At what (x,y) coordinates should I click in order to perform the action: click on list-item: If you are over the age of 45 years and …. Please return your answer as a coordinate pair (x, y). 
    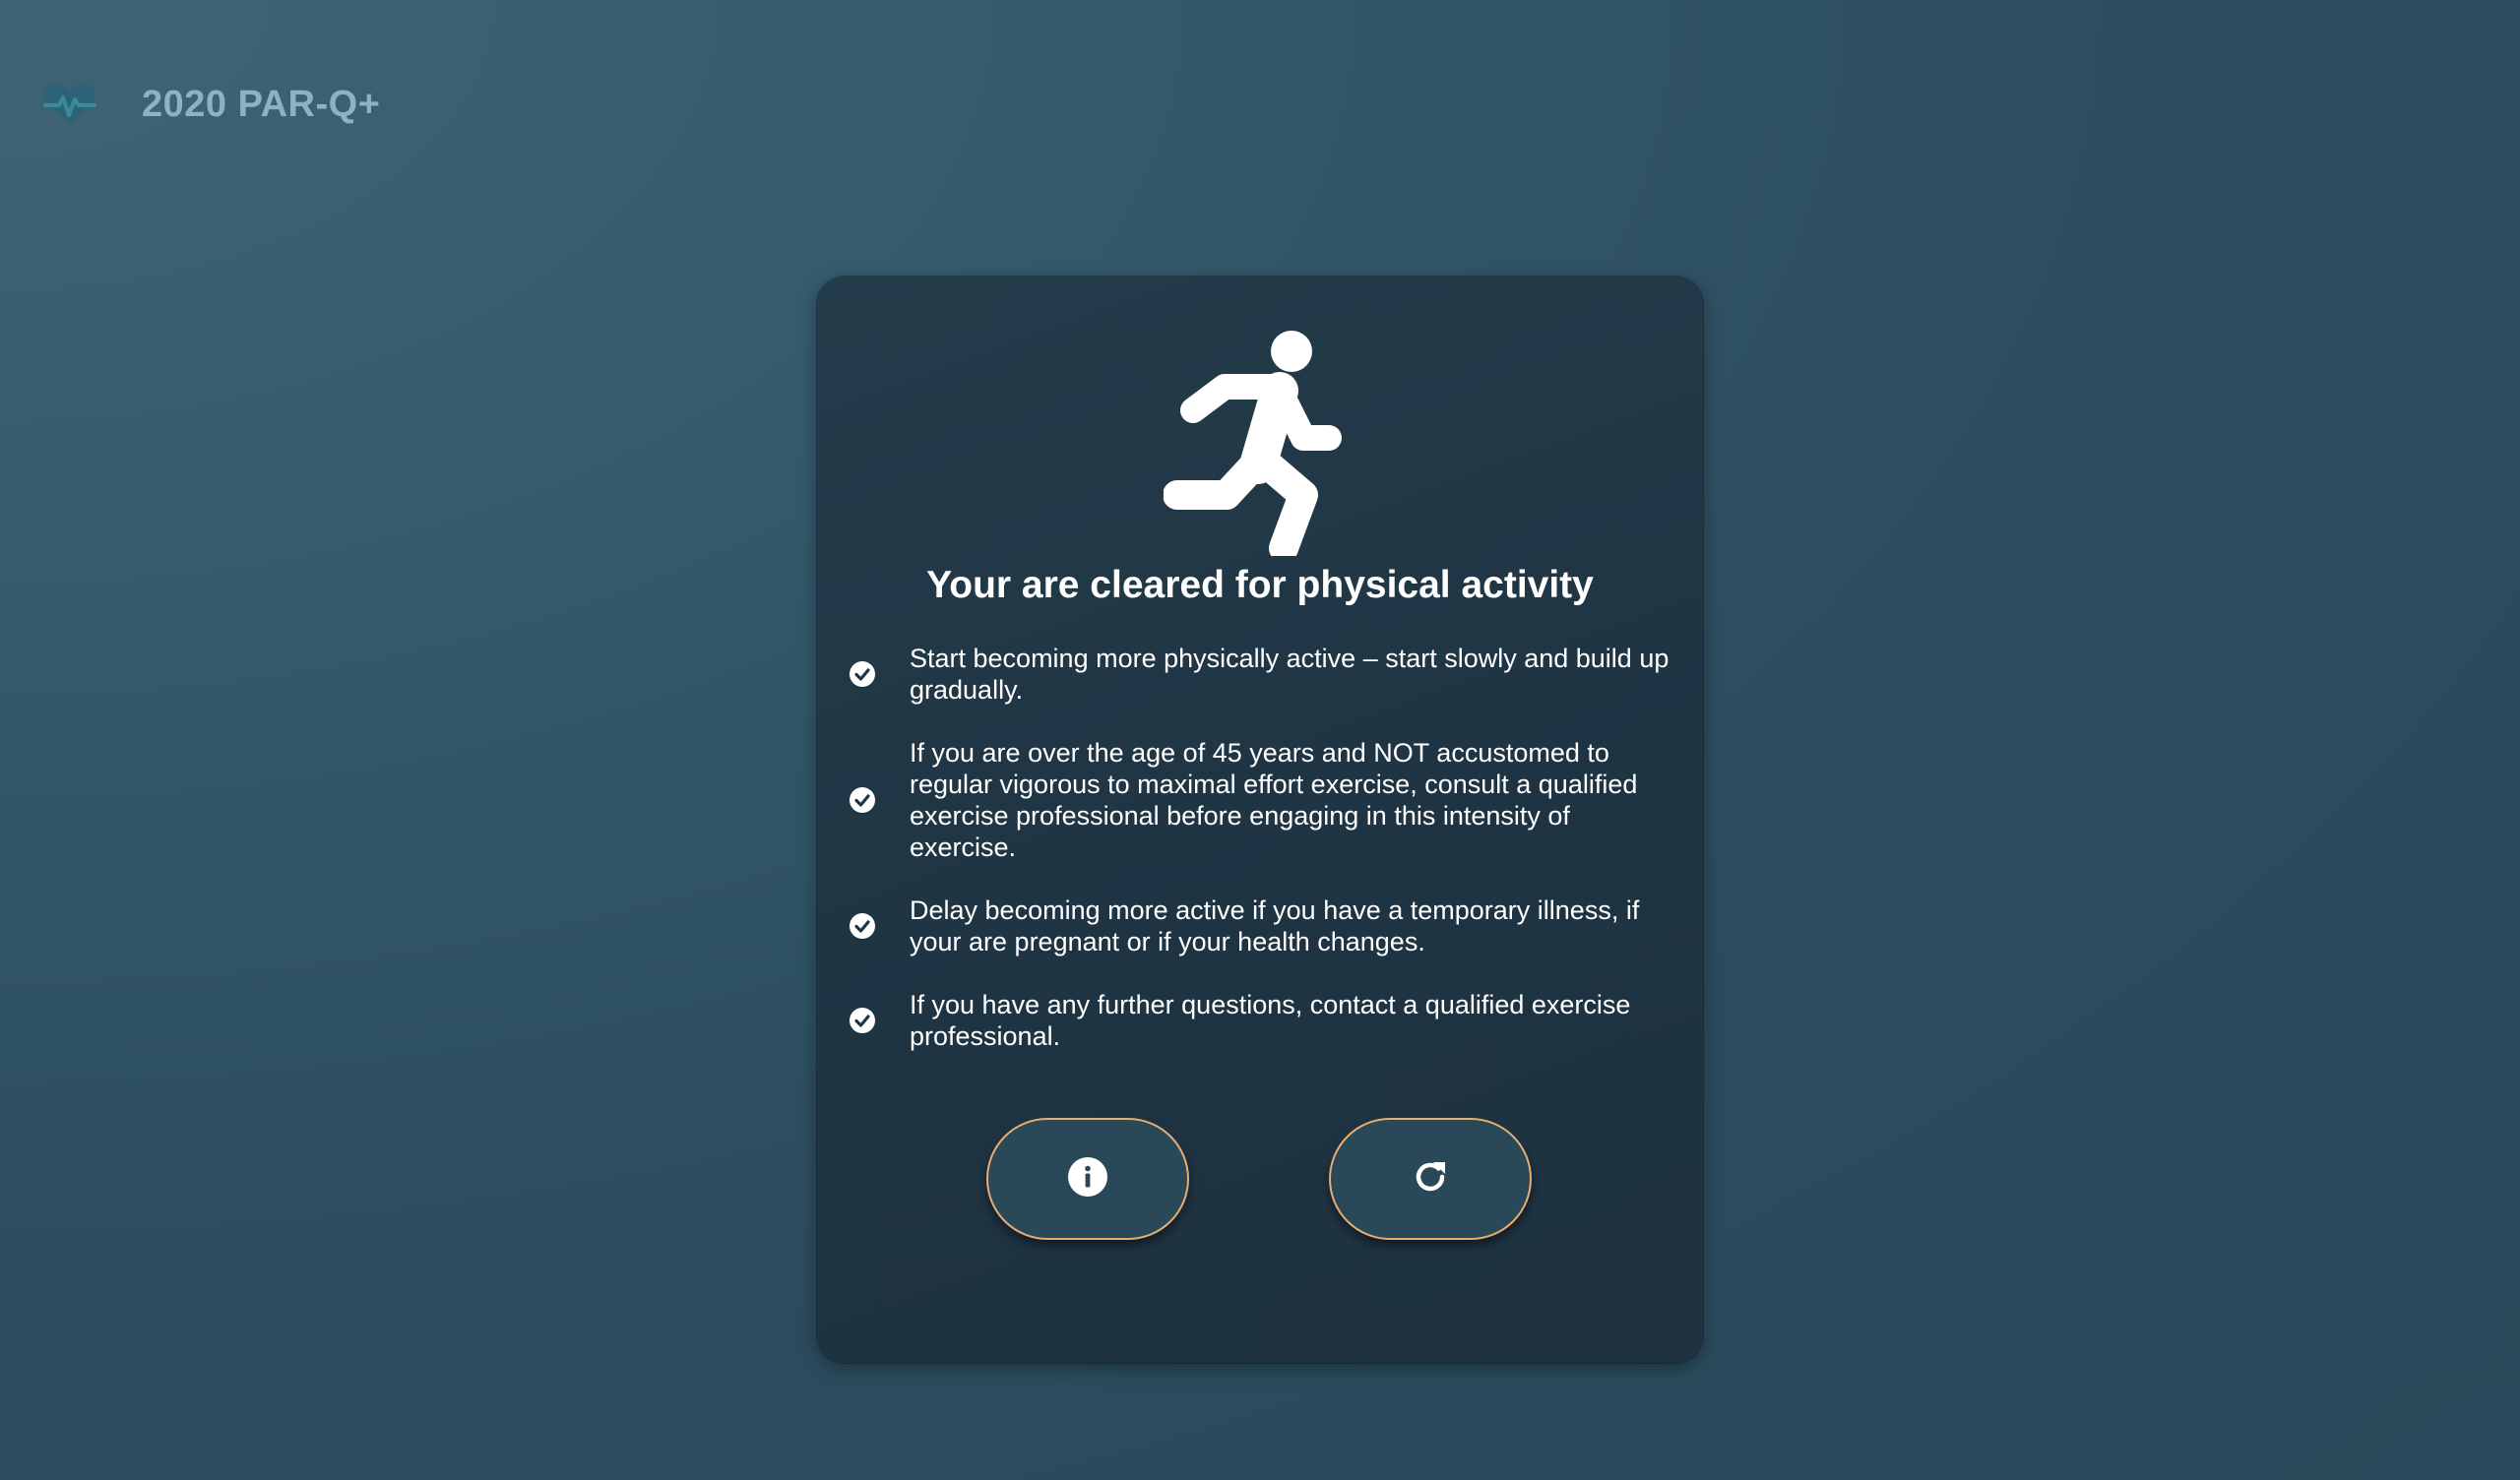
    Looking at the image, I should click on (1262, 800).